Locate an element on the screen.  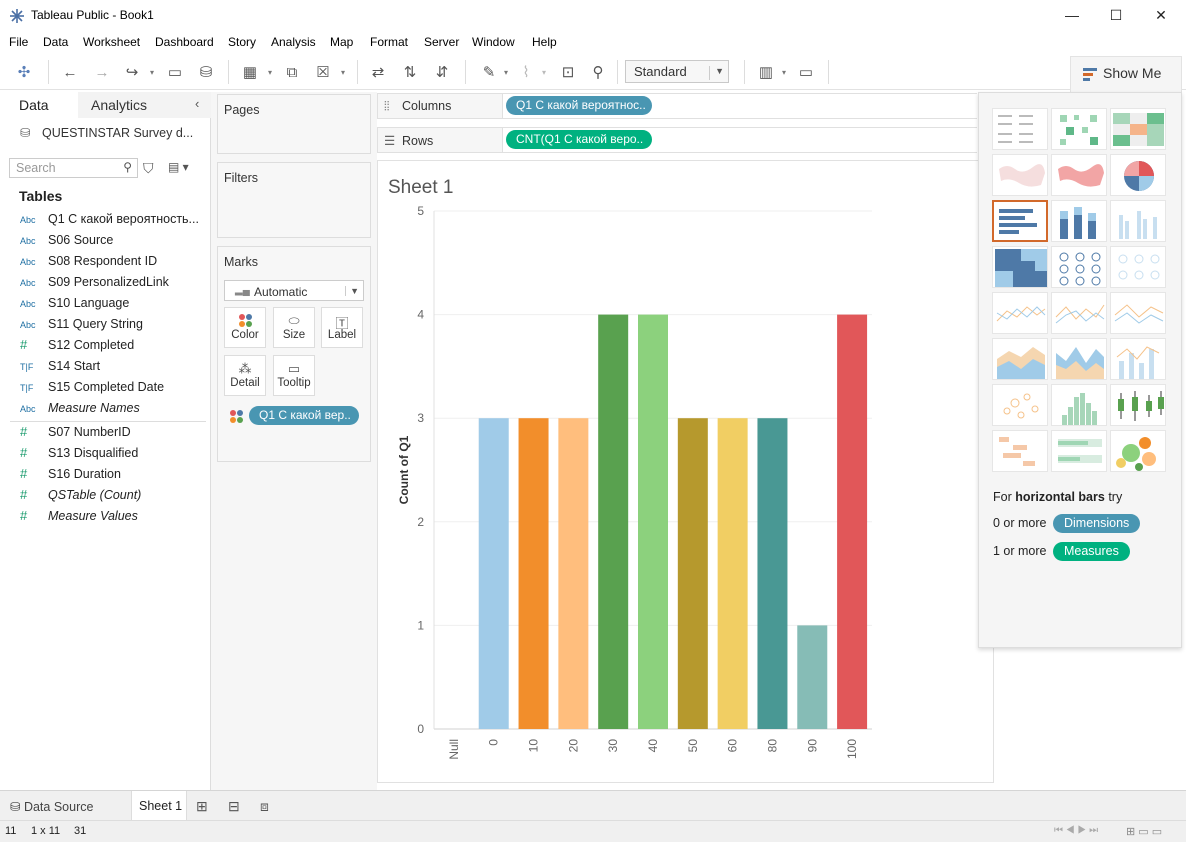
lines-continuous-thumb is located at coordinates (1079, 313).